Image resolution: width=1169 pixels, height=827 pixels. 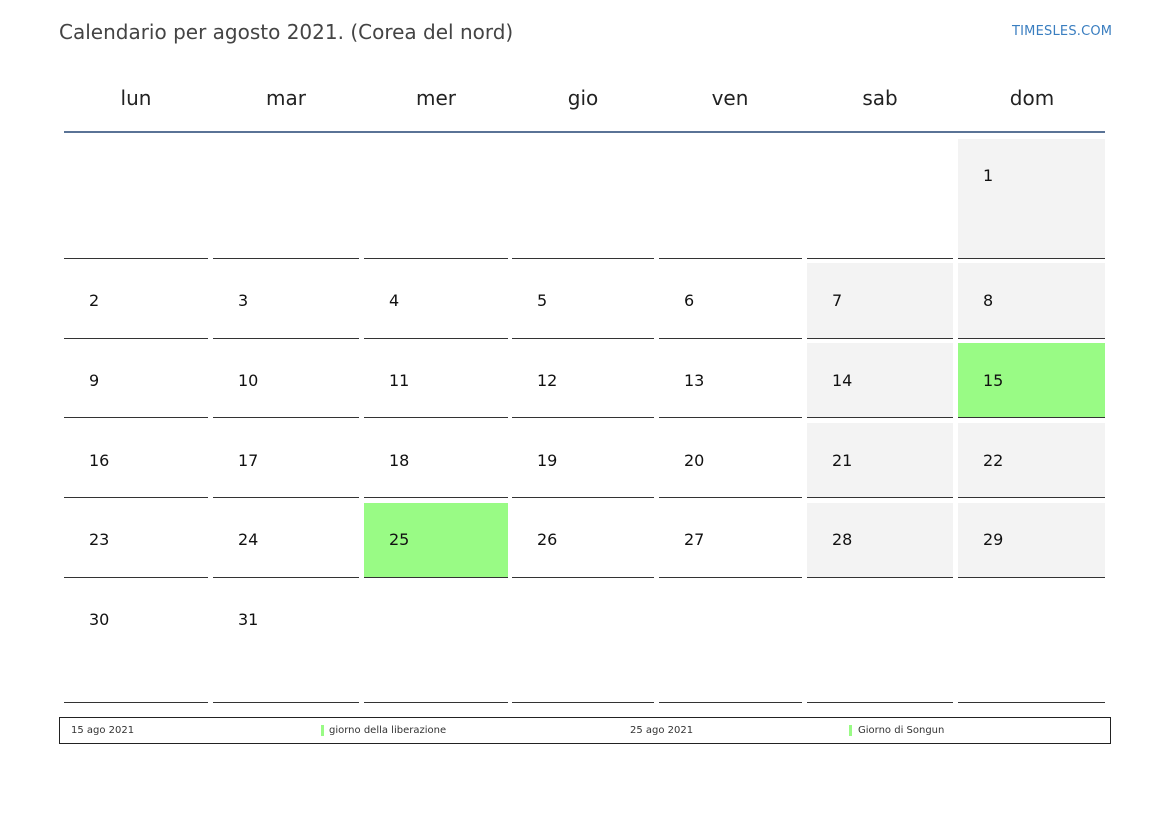 I want to click on day-cell: 11, so click(x=436, y=380).